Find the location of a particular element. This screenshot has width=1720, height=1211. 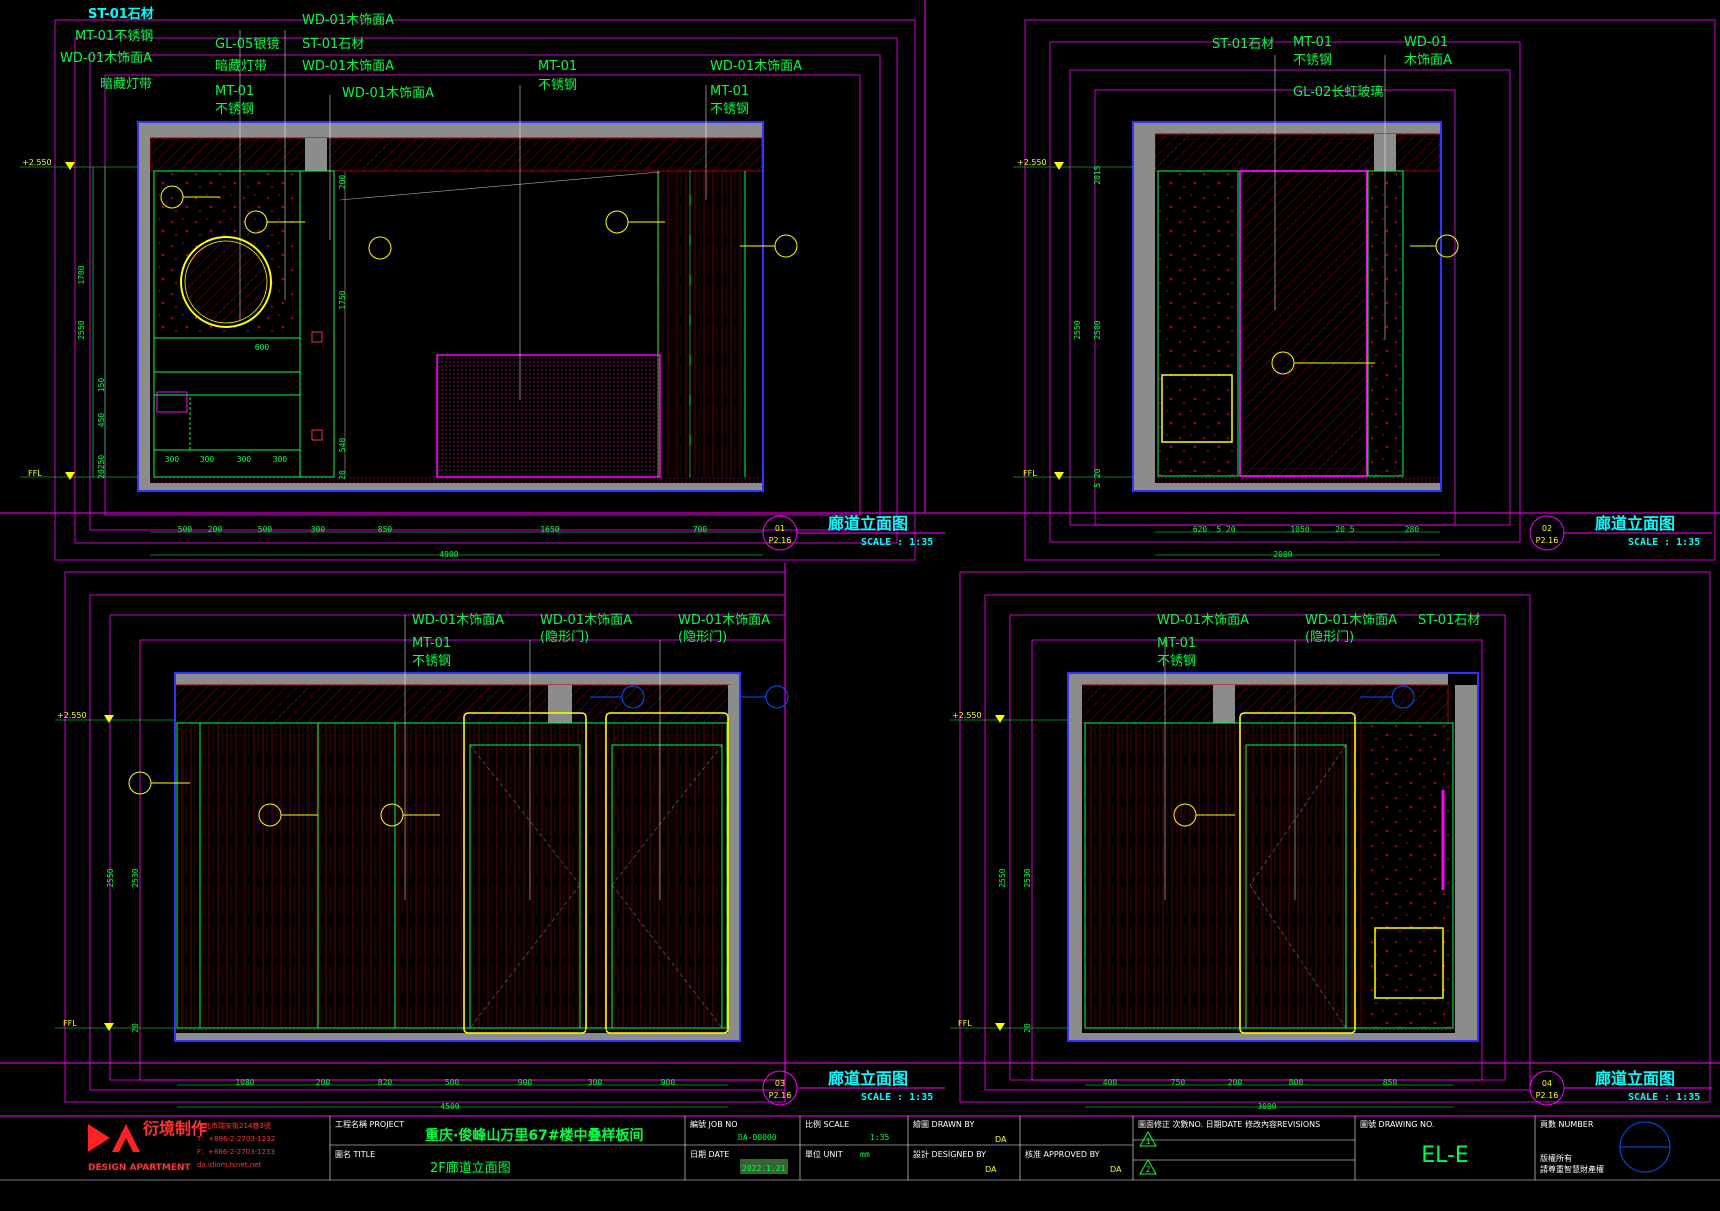

brand-name-en: DESIGN APARTMENT is located at coordinates (140, 1168).